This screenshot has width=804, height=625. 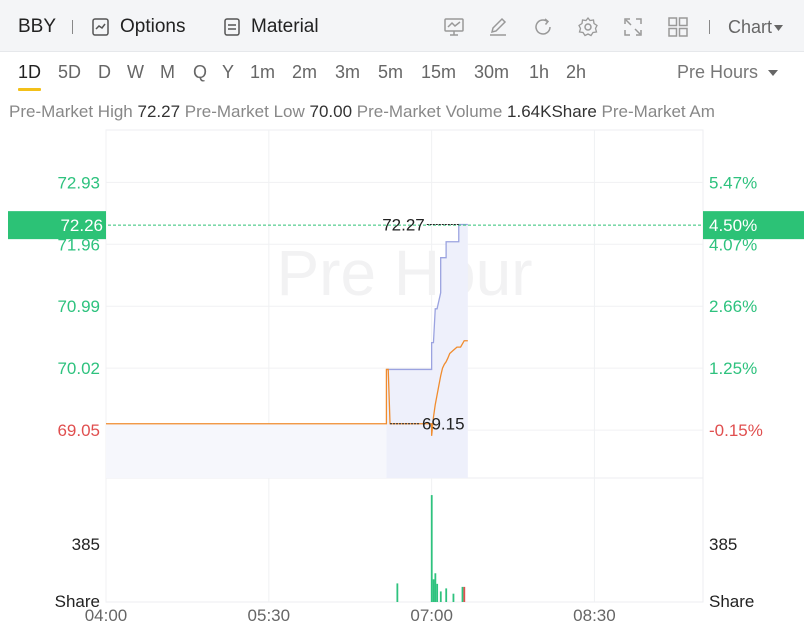 What do you see at coordinates (731, 601) in the screenshot?
I see `volume-unit-right: Share` at bounding box center [731, 601].